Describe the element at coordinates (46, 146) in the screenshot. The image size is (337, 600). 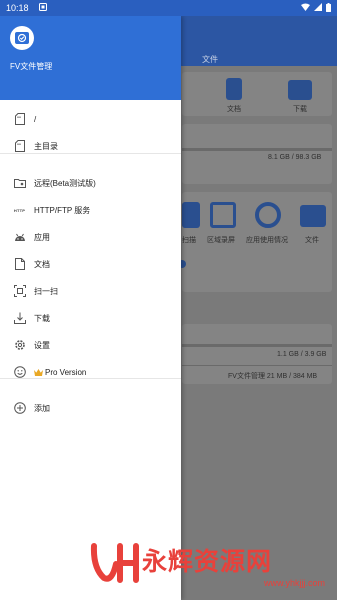
I see `drawer-item-label: 主目录` at that location.